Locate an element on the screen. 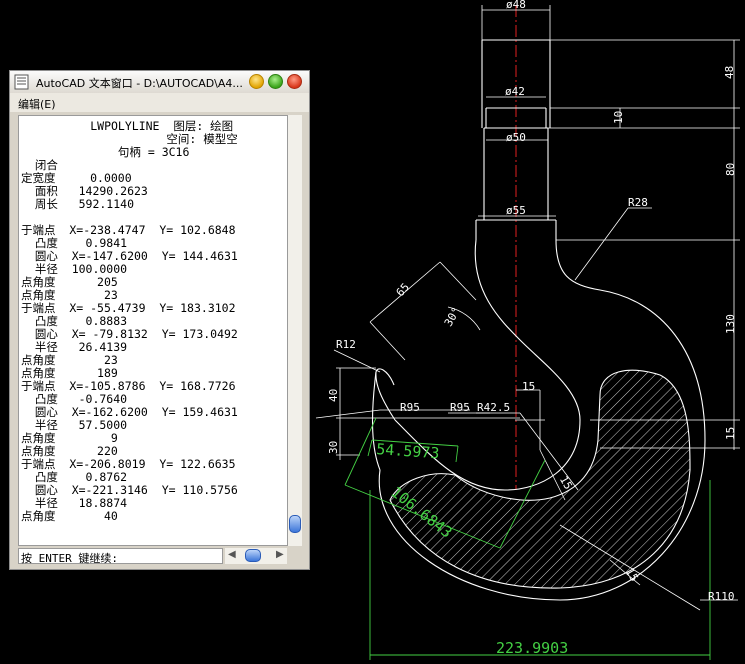 The width and height of the screenshot is (745, 664). r95-a-label: R95 is located at coordinates (410, 407).